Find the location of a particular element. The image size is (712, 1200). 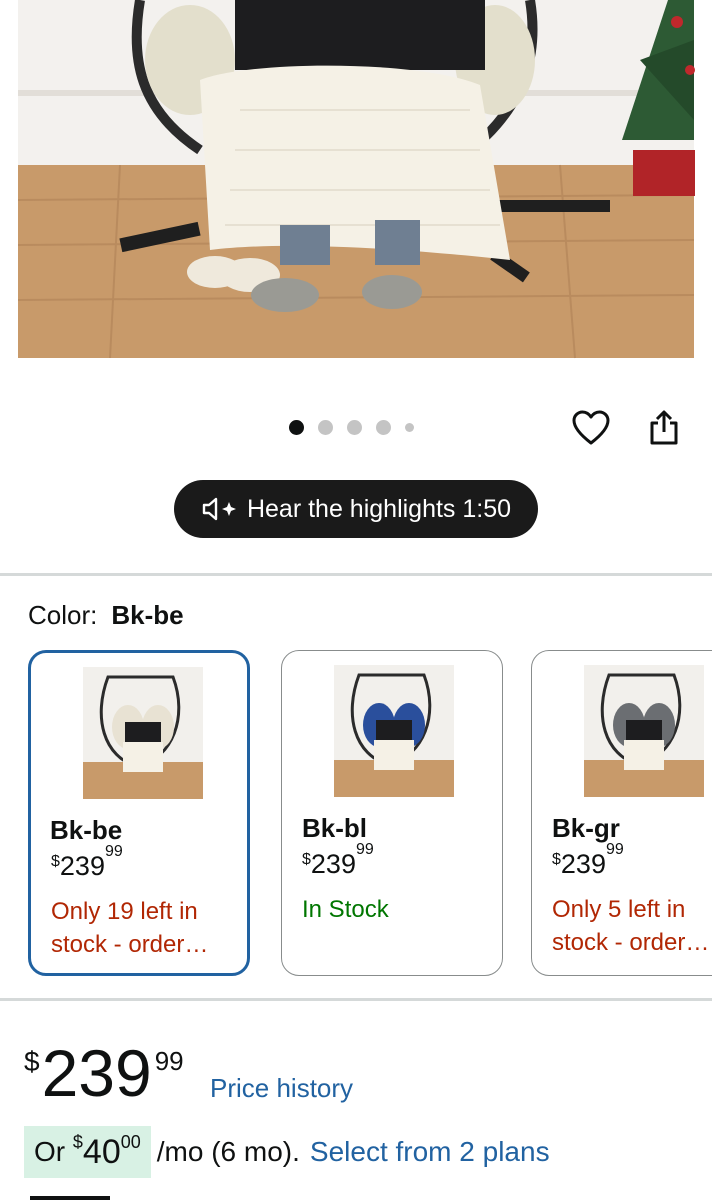

swatch-name: Bk-bl is located at coordinates (334, 828).